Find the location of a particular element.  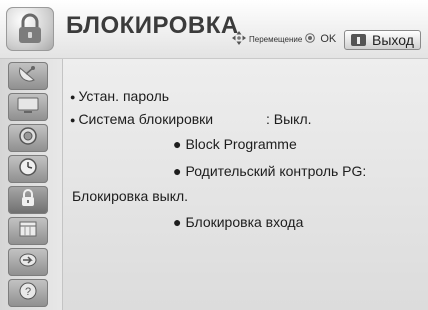

lock-category-icon is located at coordinates (30, 29).